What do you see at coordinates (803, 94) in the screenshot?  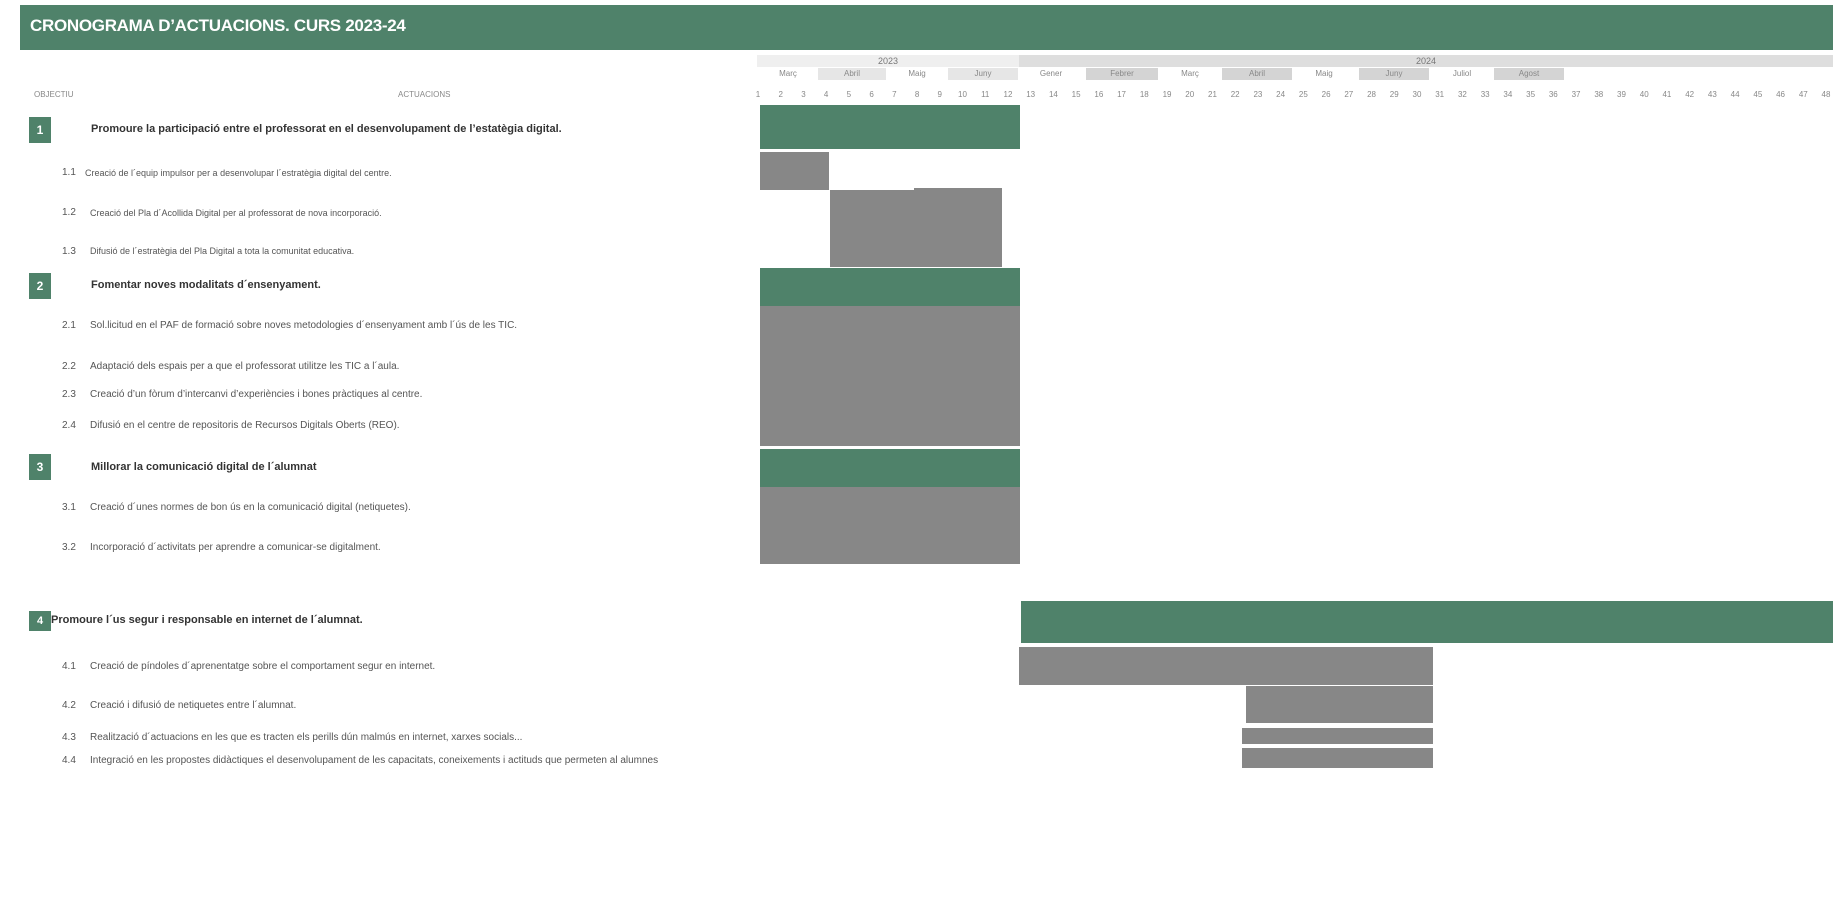 I see `week-number: 3` at bounding box center [803, 94].